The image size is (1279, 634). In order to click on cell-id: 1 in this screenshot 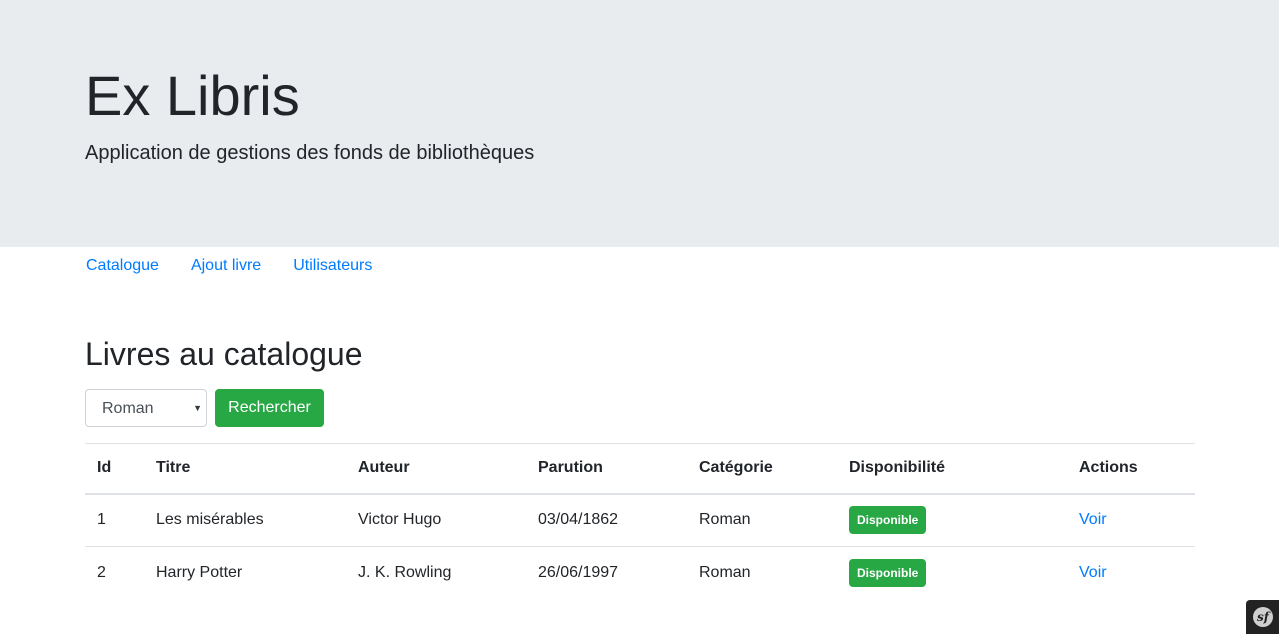, I will do `click(101, 520)`.